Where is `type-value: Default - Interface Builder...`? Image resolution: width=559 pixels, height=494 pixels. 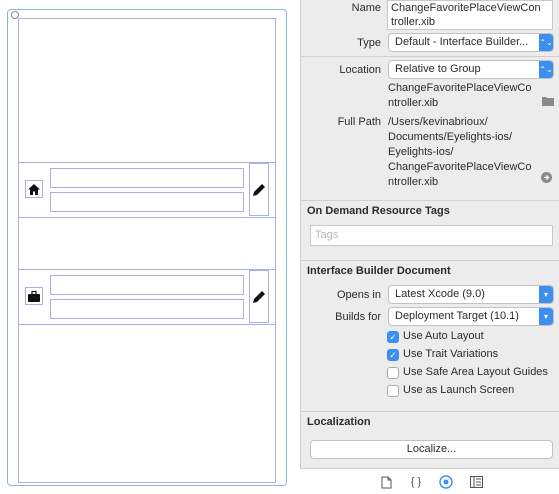
type-value: Default - Interface Builder... is located at coordinates (462, 42).